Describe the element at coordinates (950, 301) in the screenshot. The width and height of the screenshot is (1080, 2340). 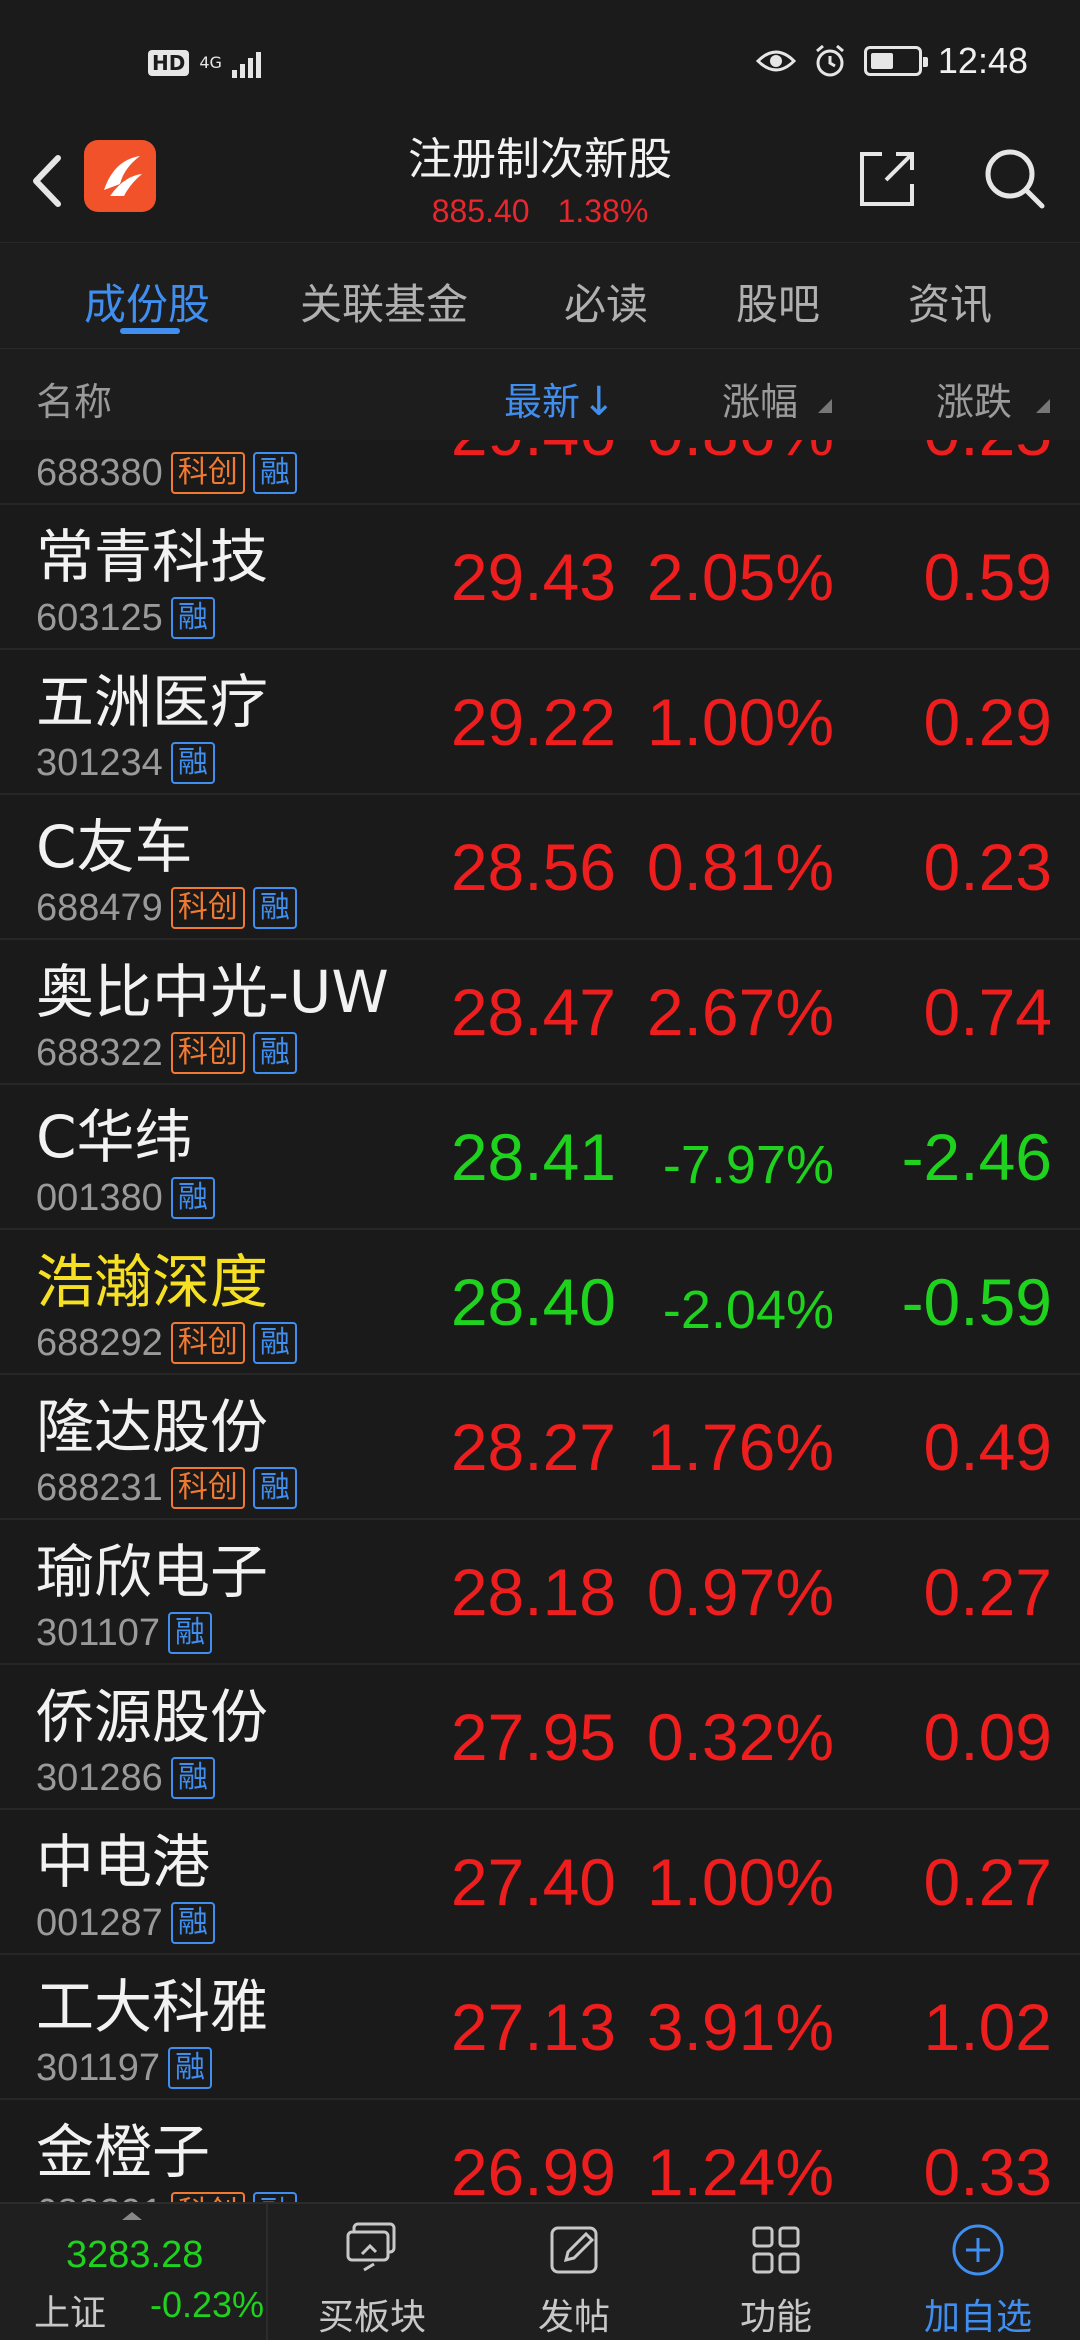
I see `tab-news: 资讯` at that location.